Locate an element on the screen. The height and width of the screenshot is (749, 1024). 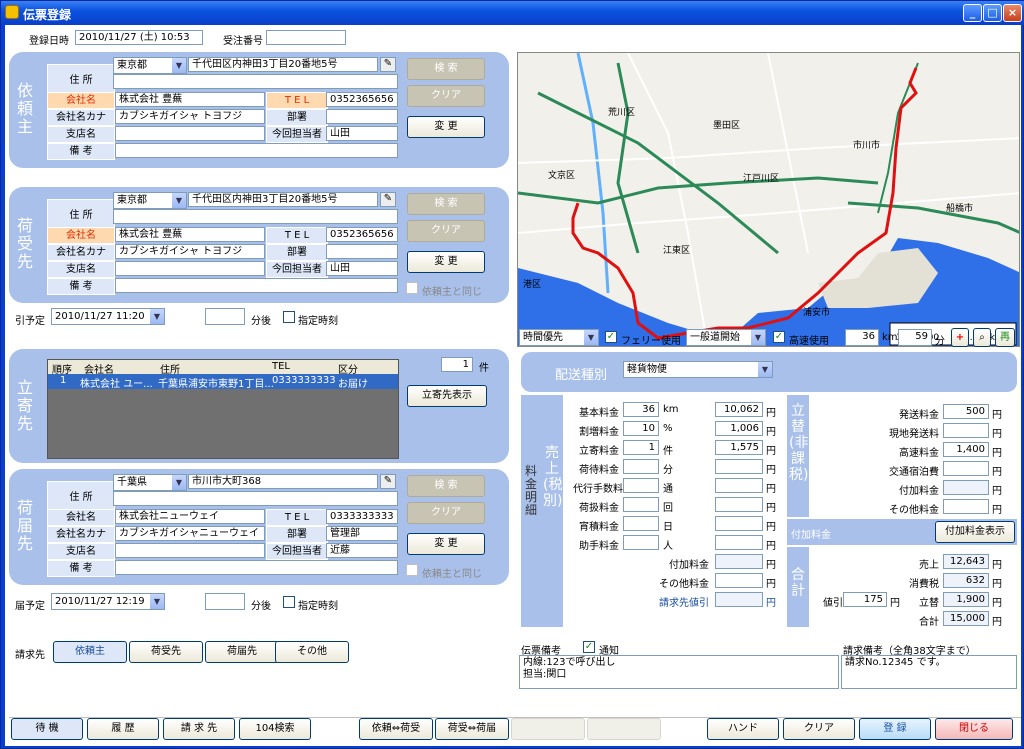
dest-change-button: 変 更 is located at coordinates (446, 544).